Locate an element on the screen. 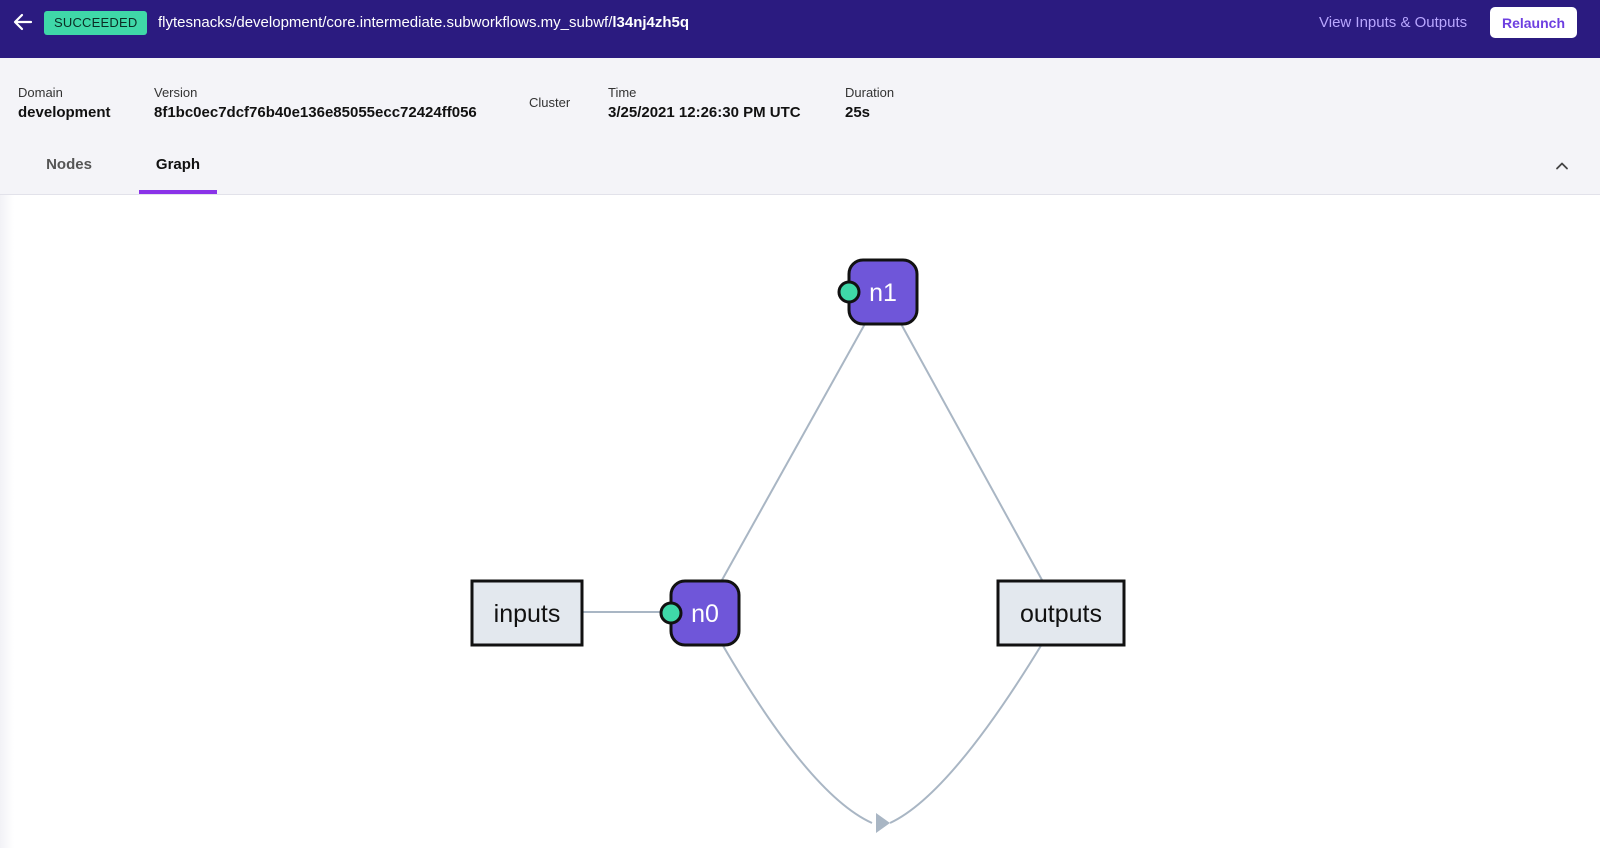 Image resolution: width=1600 pixels, height=853 pixels. duration-label: Duration is located at coordinates (870, 92).